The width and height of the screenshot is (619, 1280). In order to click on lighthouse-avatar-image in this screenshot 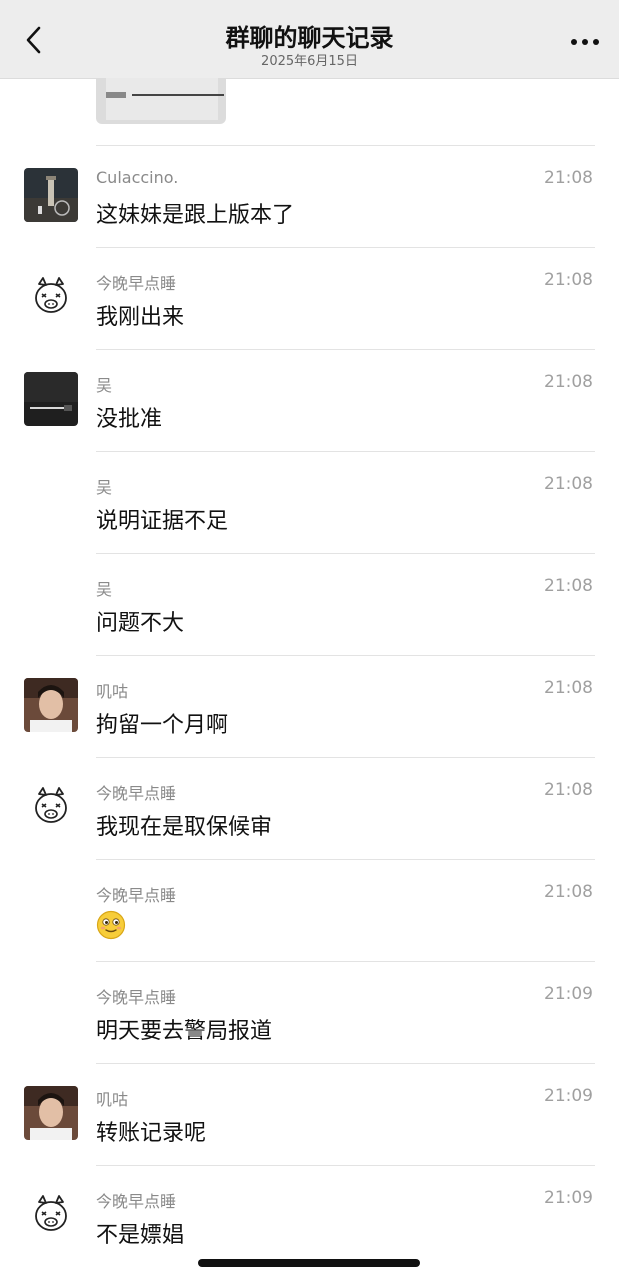, I will do `click(51, 195)`.